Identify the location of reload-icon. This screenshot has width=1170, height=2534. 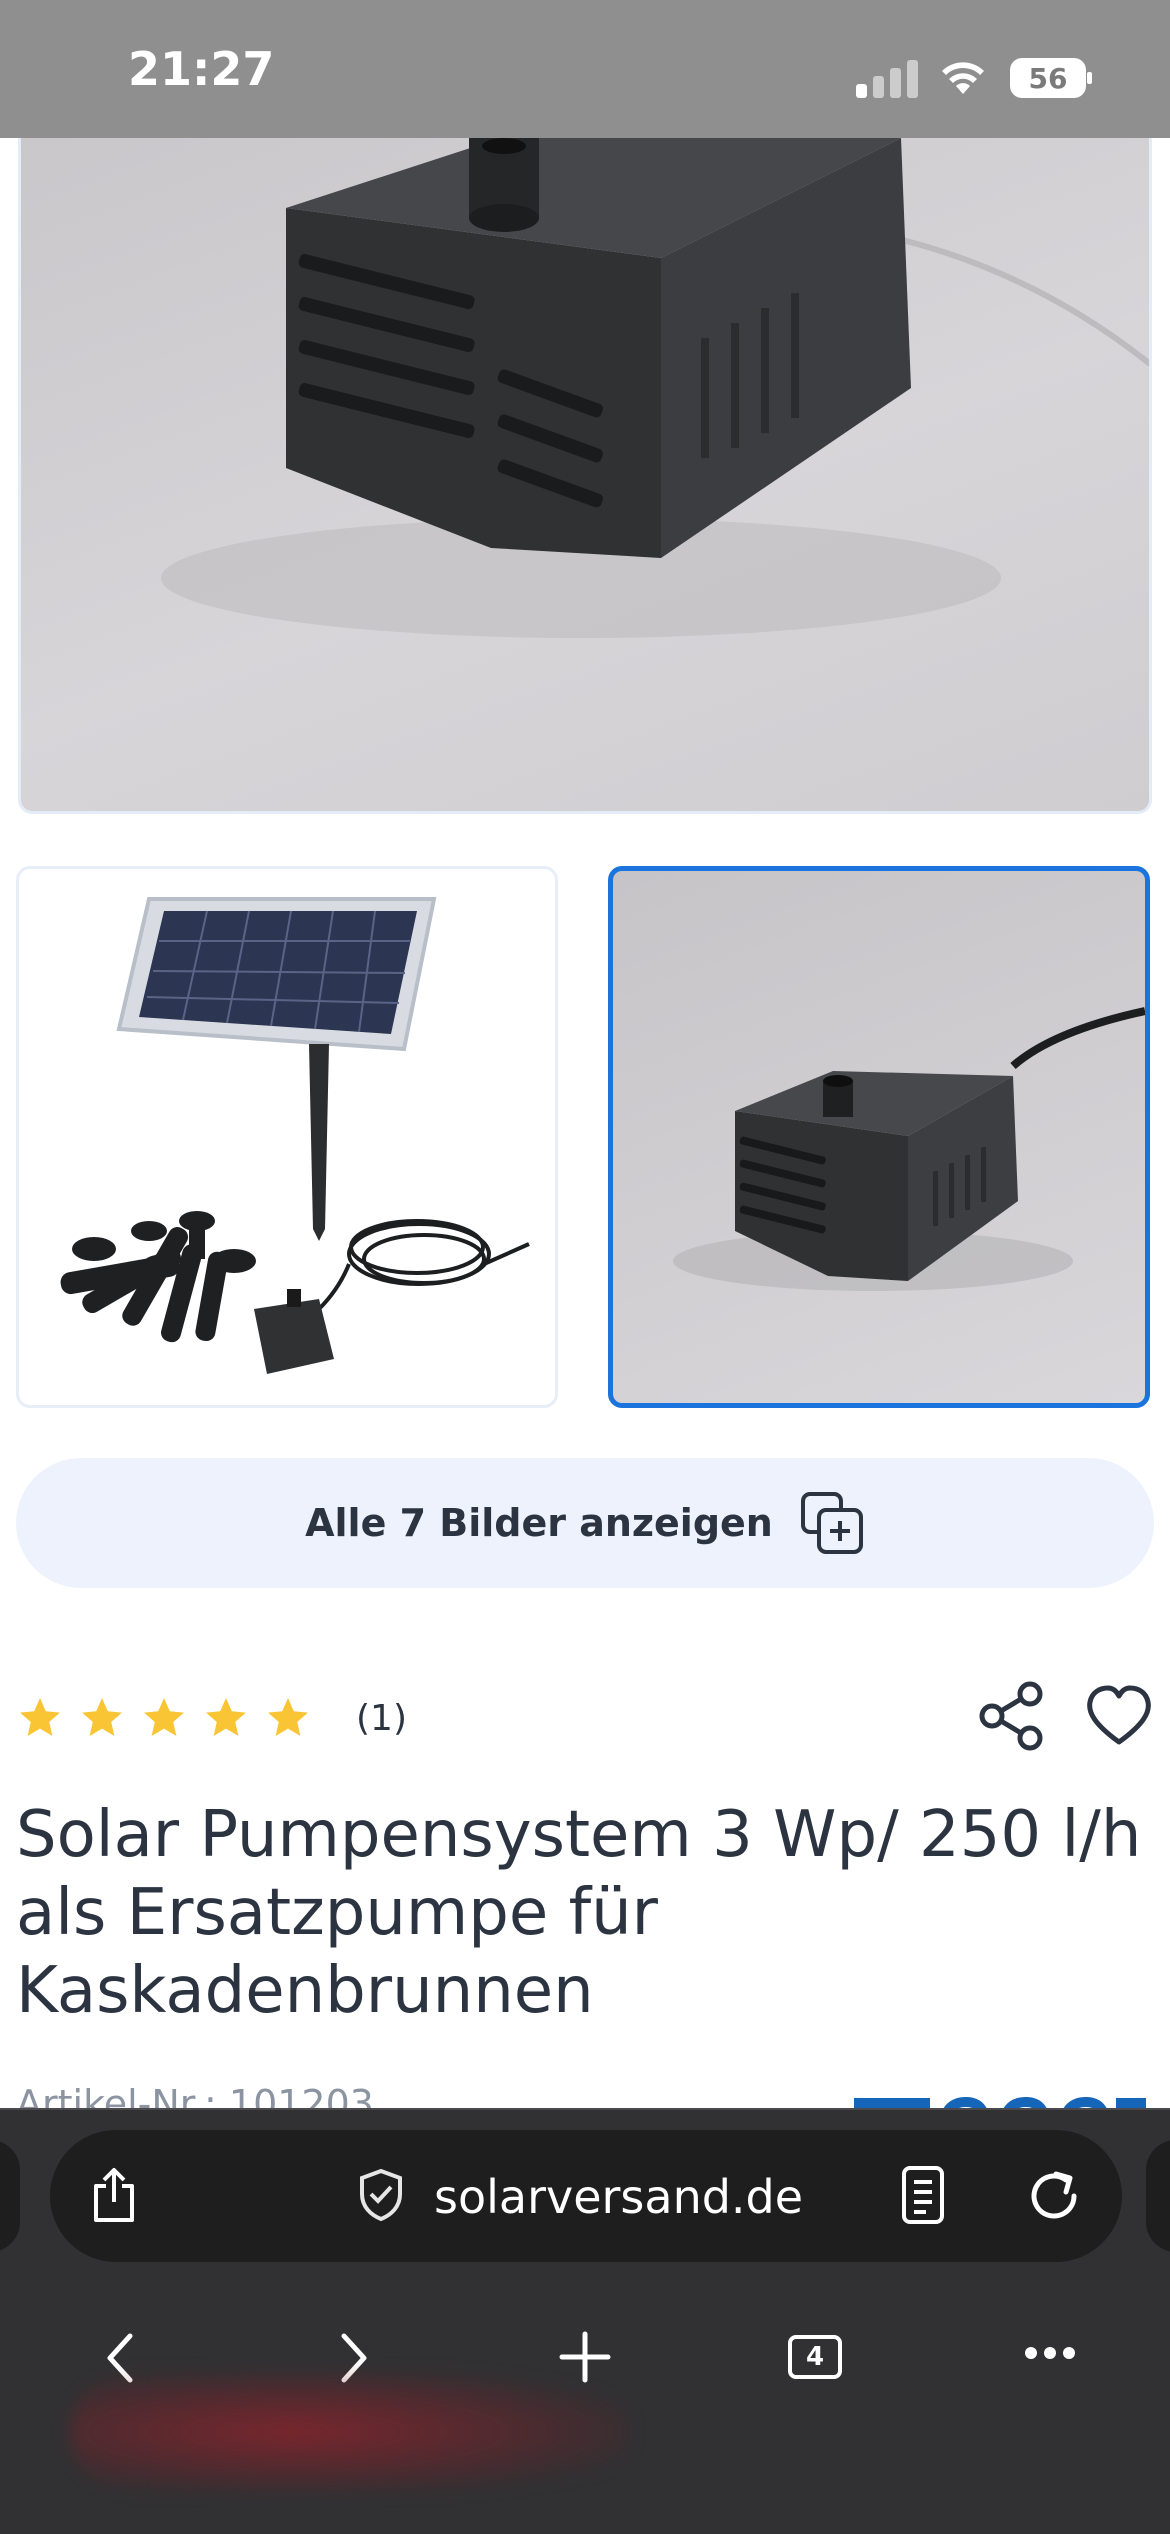
(1054, 2196).